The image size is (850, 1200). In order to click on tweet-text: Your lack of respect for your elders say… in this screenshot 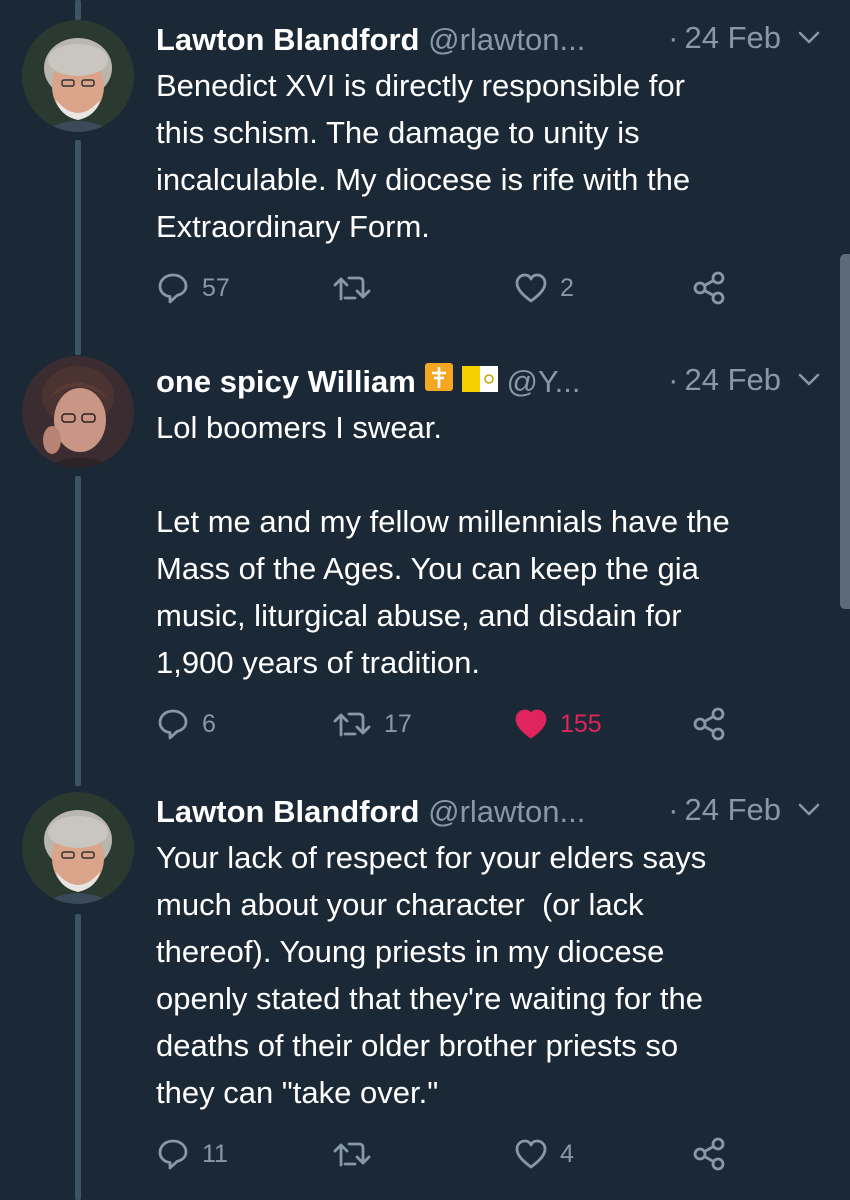, I will do `click(431, 975)`.